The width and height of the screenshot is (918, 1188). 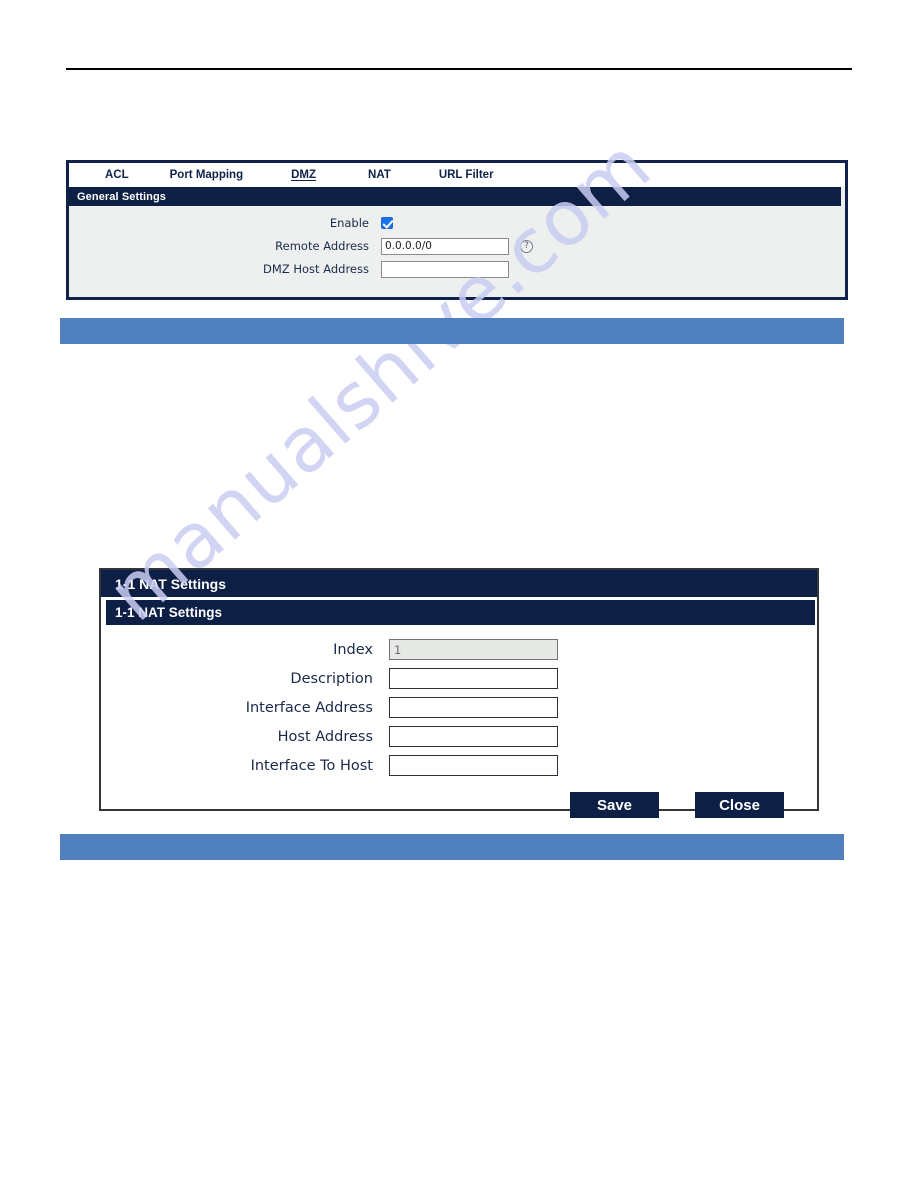 What do you see at coordinates (445, 269) in the screenshot?
I see `dmz-host-address-input` at bounding box center [445, 269].